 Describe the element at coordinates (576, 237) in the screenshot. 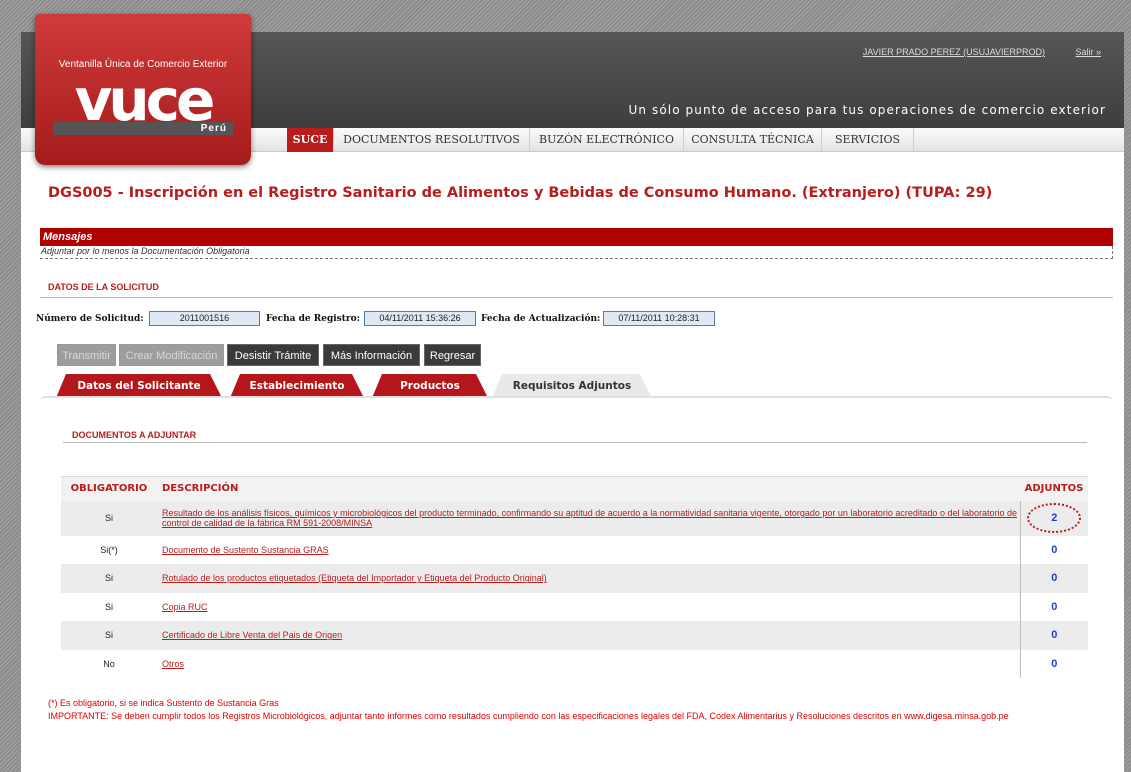

I see `messages-header: Mensajes` at that location.